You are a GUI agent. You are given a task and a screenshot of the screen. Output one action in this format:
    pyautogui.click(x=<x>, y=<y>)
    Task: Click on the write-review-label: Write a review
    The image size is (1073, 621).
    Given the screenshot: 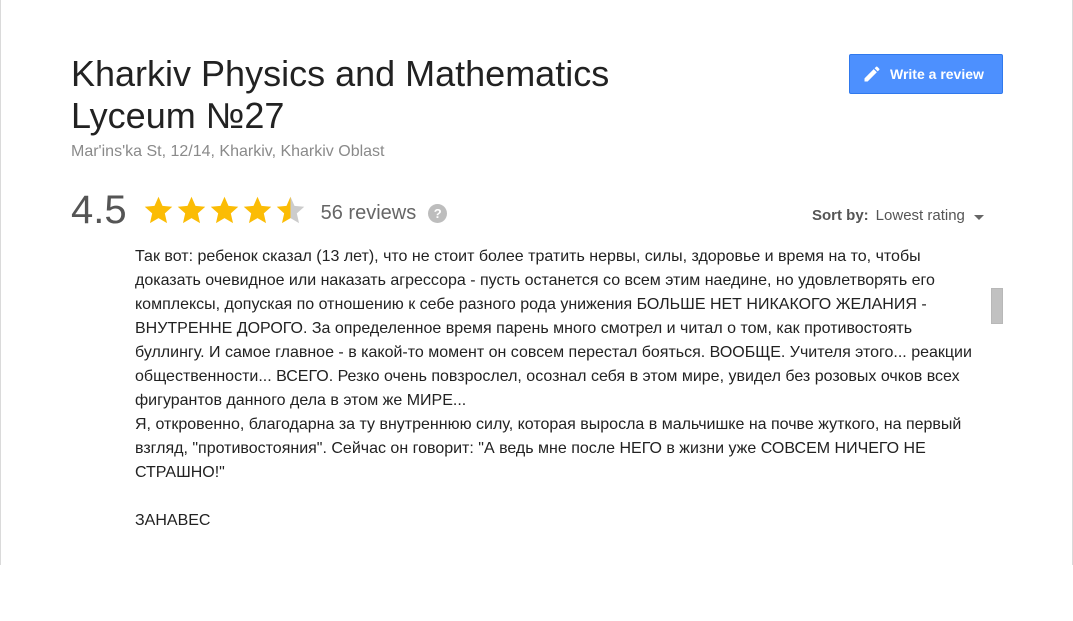 What is the action you would take?
    pyautogui.click(x=937, y=74)
    